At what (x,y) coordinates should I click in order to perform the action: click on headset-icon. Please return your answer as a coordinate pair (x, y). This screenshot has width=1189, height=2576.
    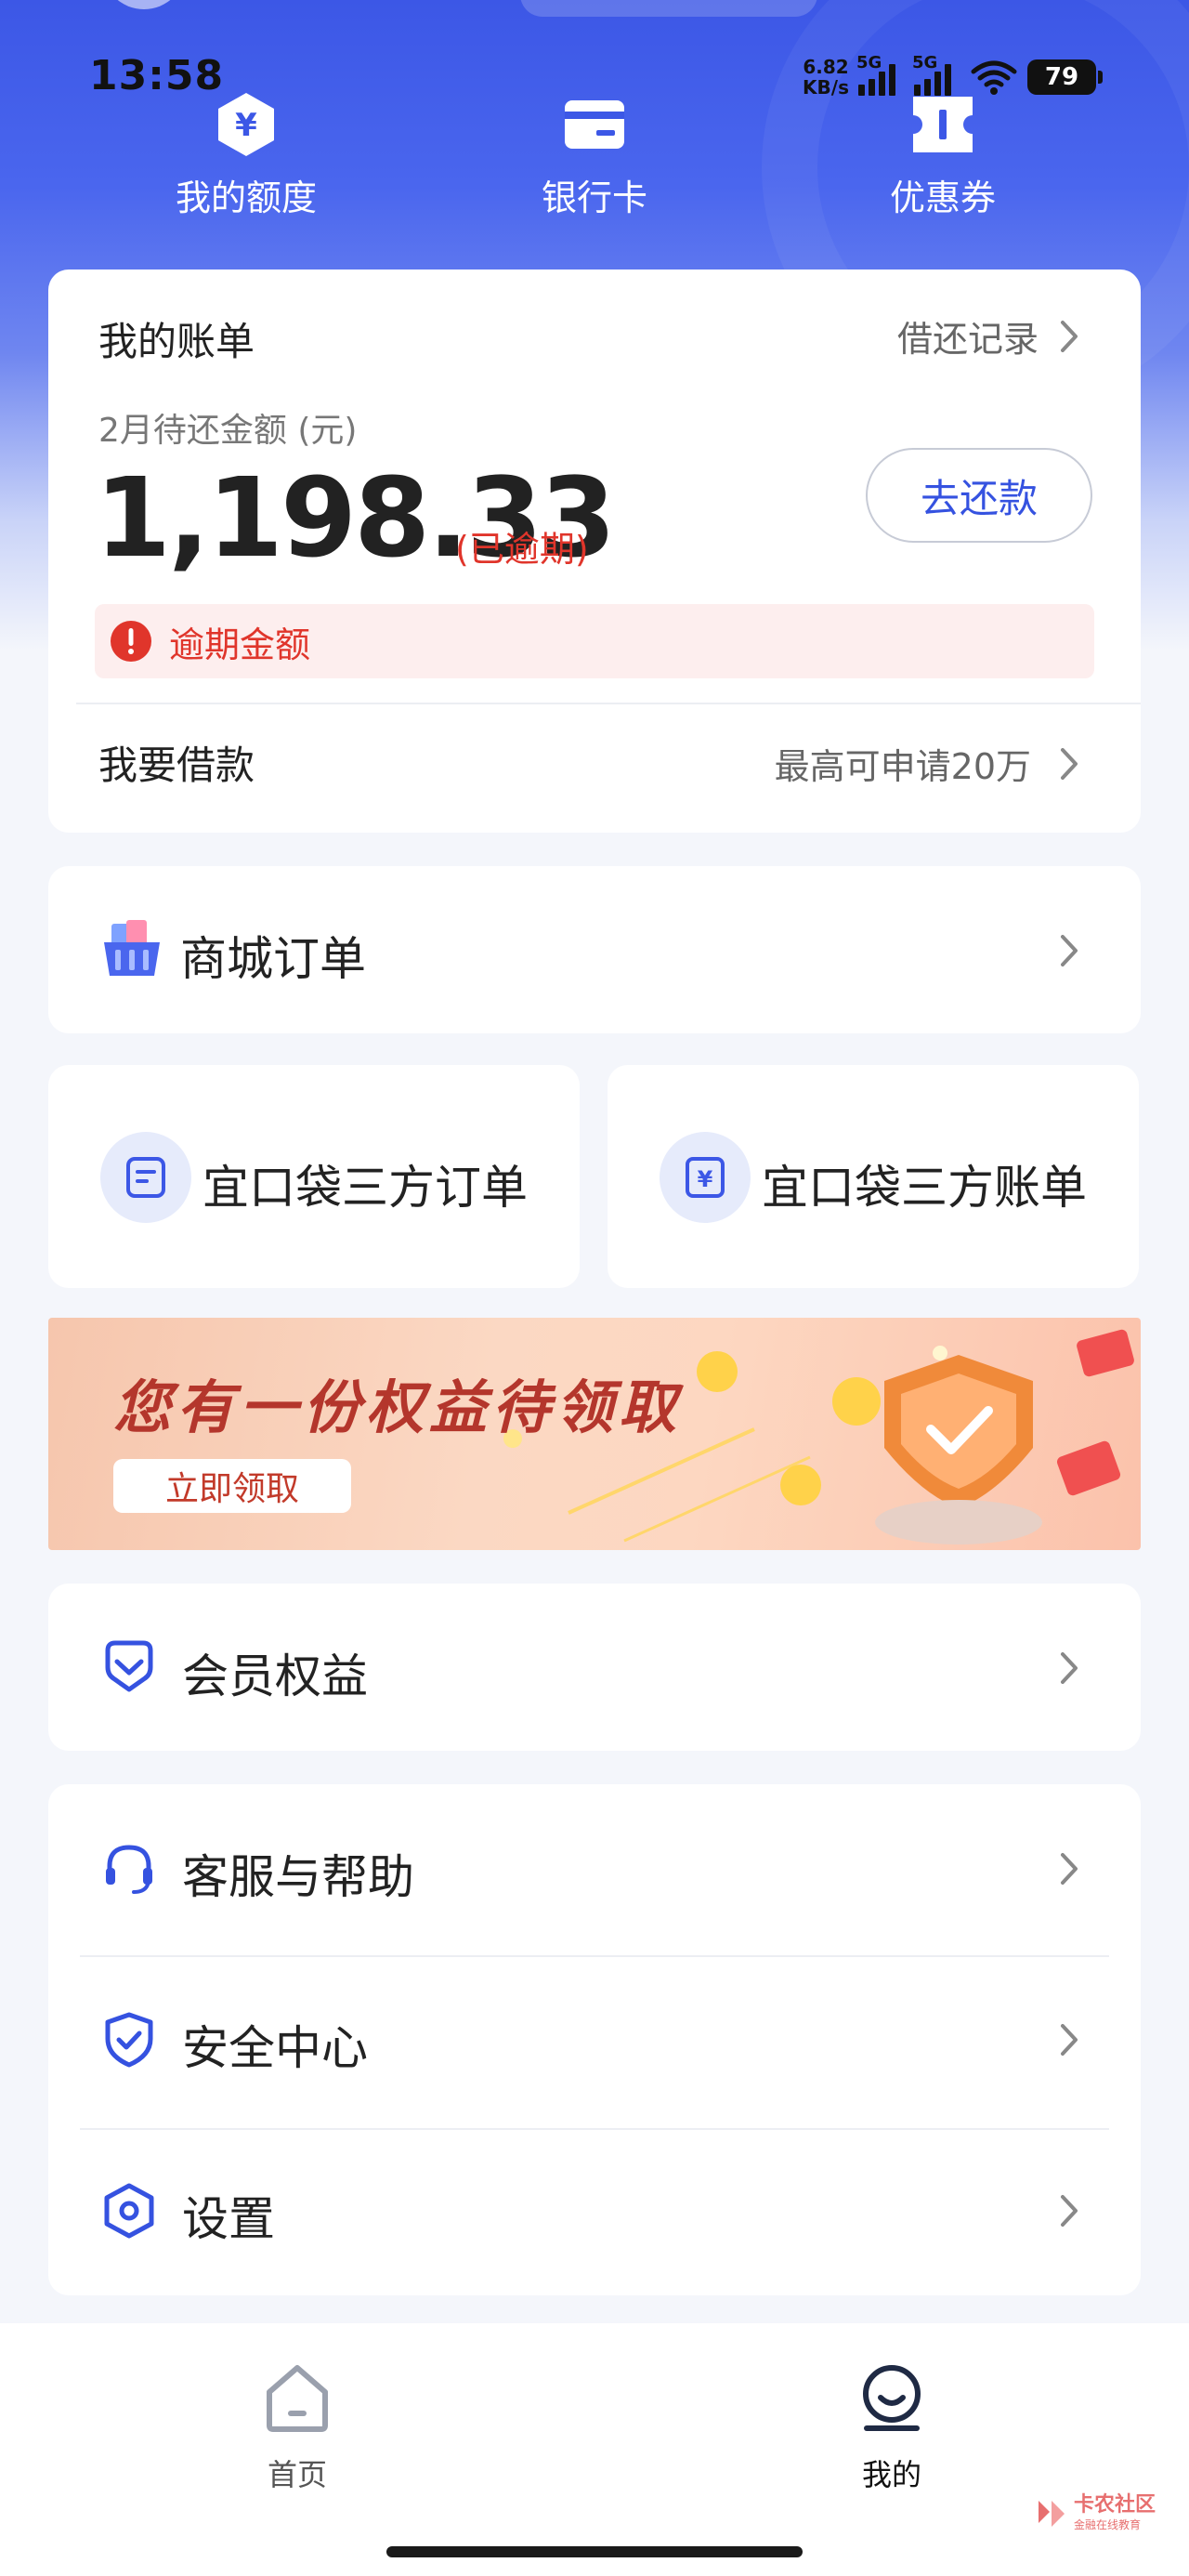
    Looking at the image, I should click on (129, 1869).